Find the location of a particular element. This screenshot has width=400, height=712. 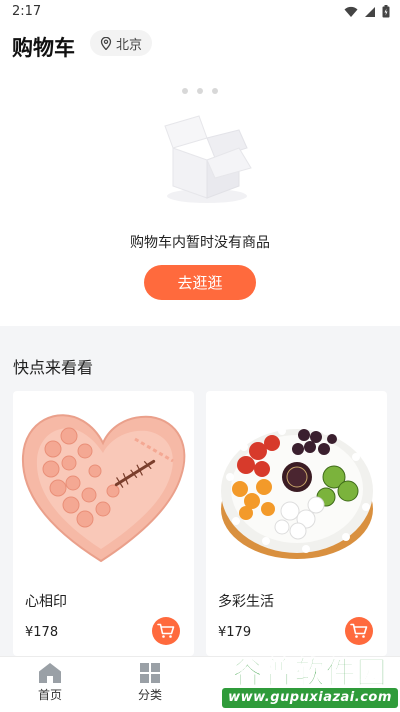

wifi-icon is located at coordinates (351, 11).